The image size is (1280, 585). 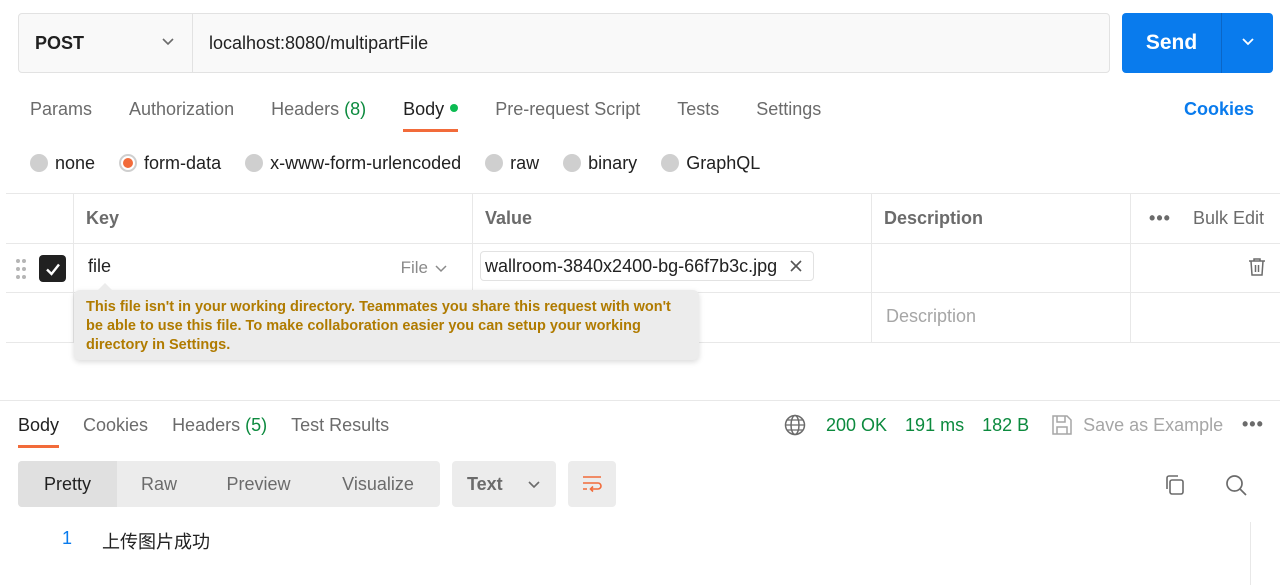 I want to click on row-controls, so click(x=40, y=268).